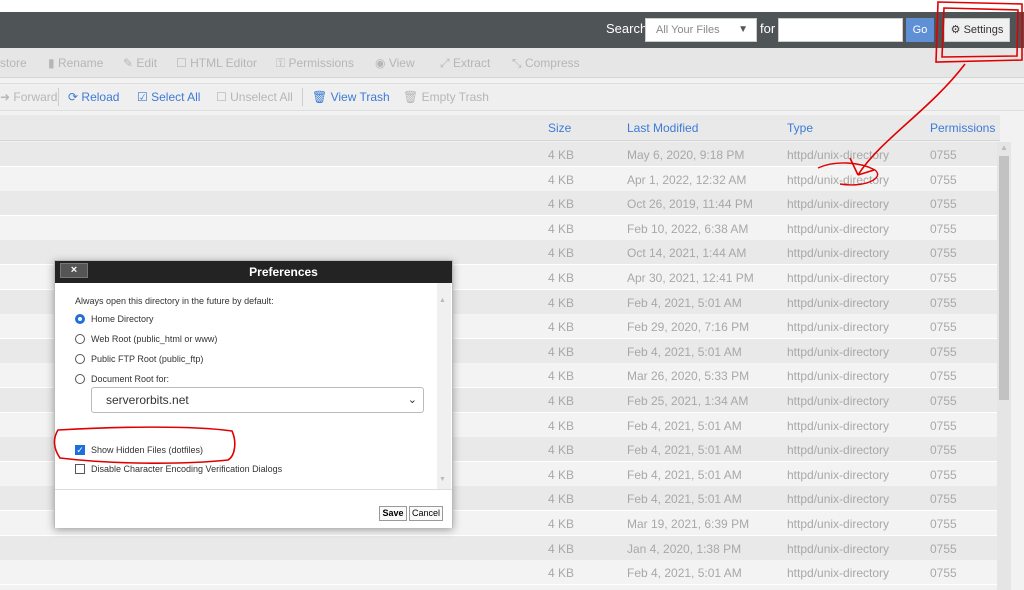  Describe the element at coordinates (979, 32) in the screenshot. I see `settings-highlight-annotation` at that location.